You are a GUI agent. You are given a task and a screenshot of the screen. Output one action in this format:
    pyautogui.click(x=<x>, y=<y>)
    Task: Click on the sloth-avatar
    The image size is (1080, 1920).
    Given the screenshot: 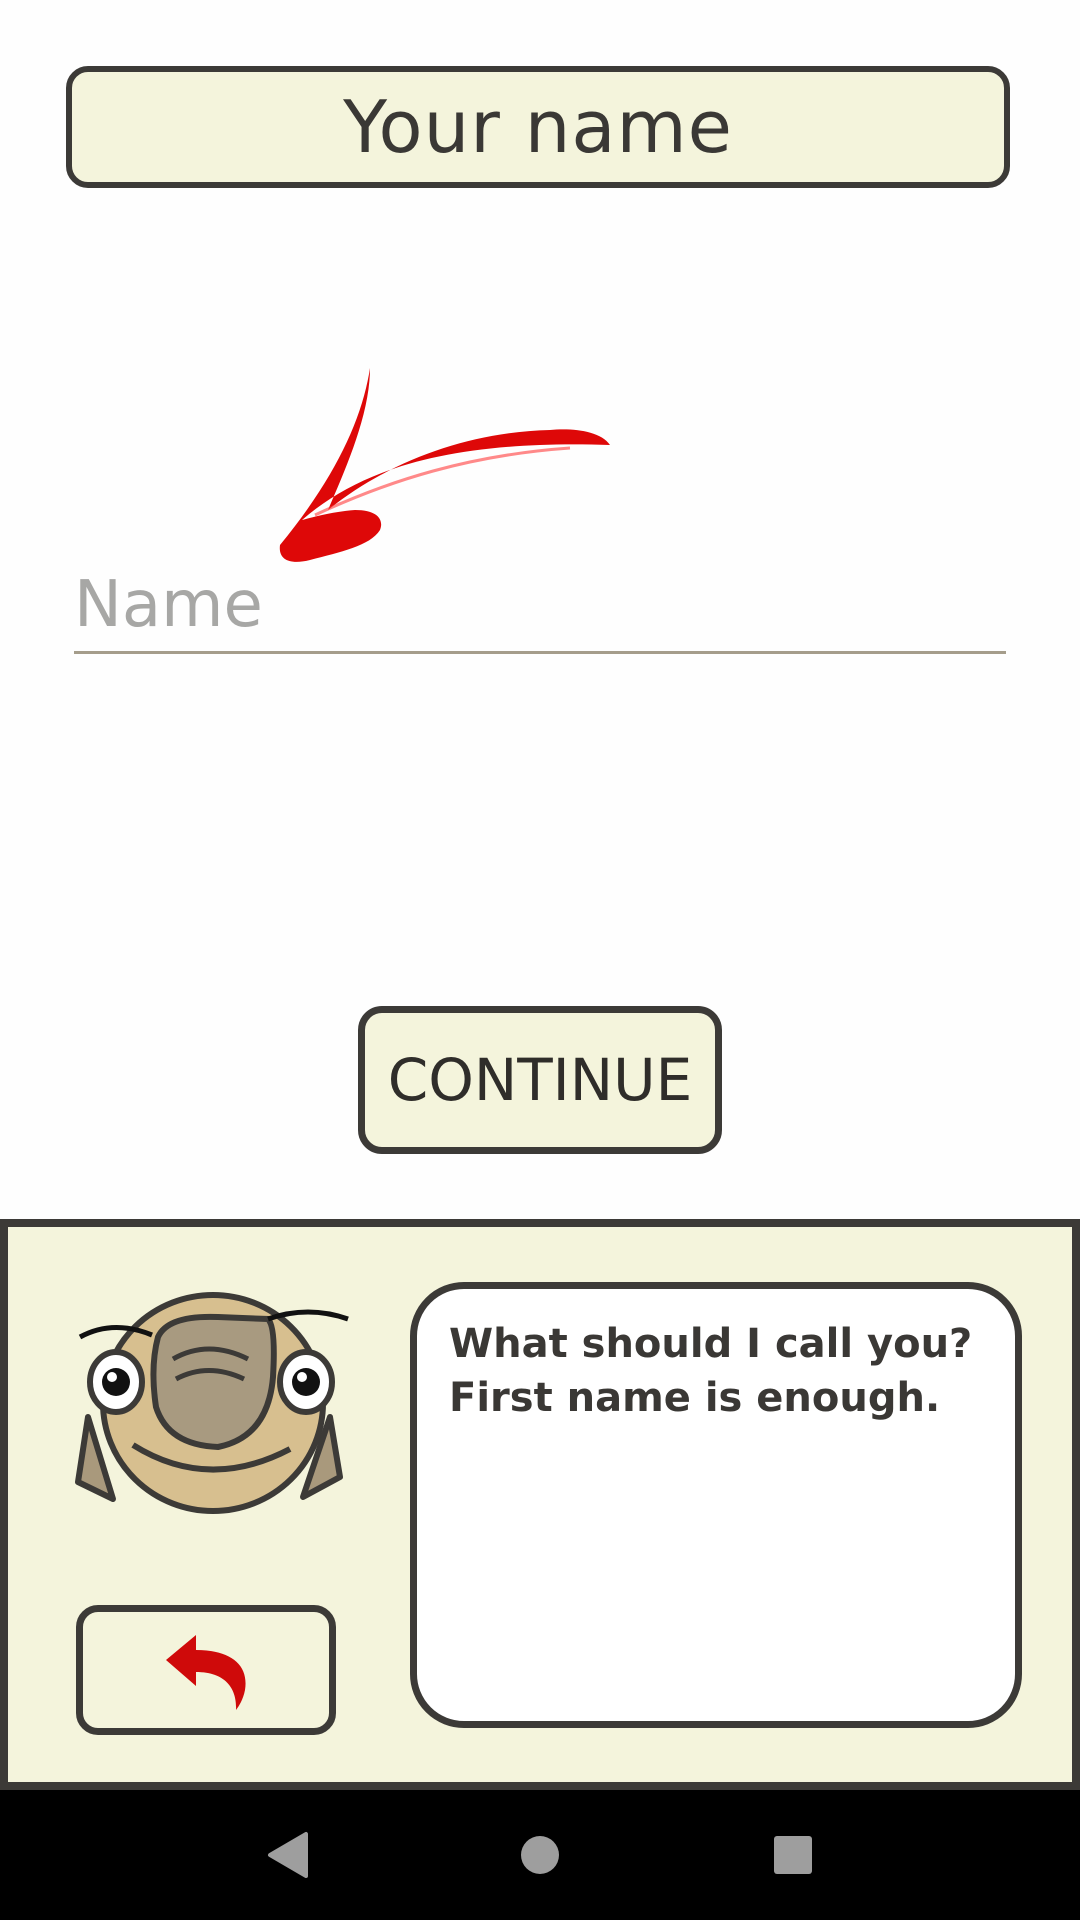 What is the action you would take?
    pyautogui.click(x=212, y=1403)
    